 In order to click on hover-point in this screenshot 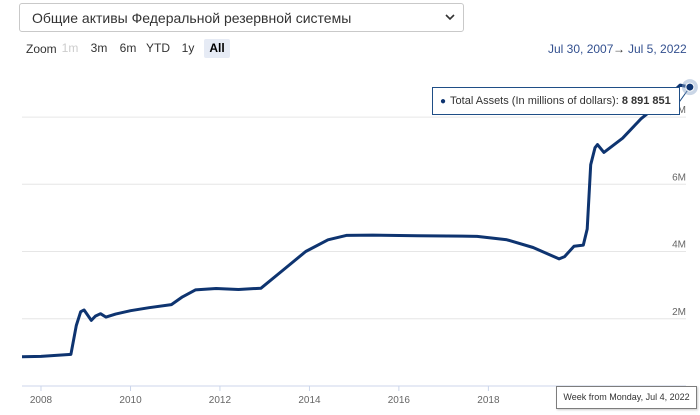, I will do `click(690, 87)`.